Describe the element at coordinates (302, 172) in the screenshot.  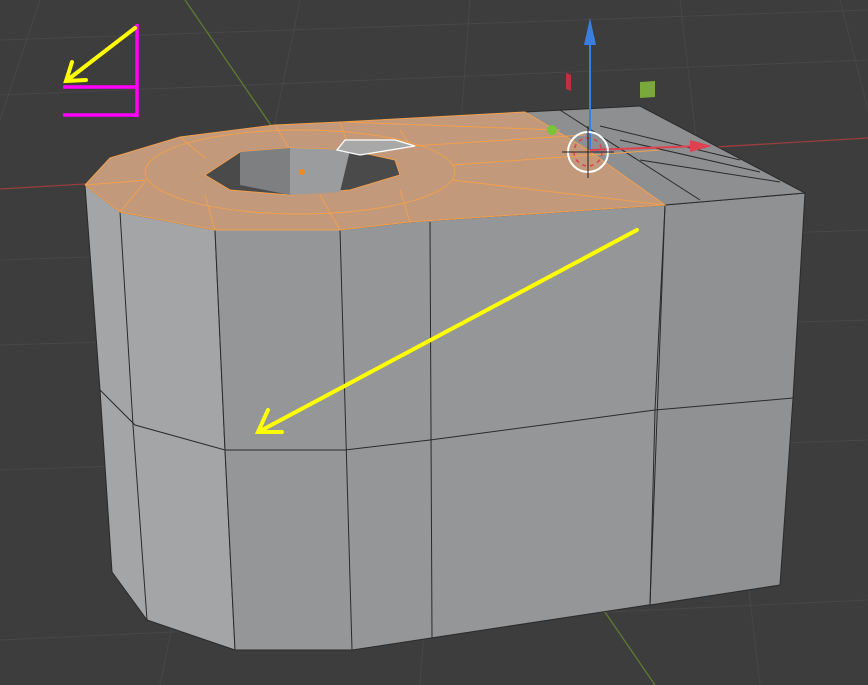
I see `origin-point` at that location.